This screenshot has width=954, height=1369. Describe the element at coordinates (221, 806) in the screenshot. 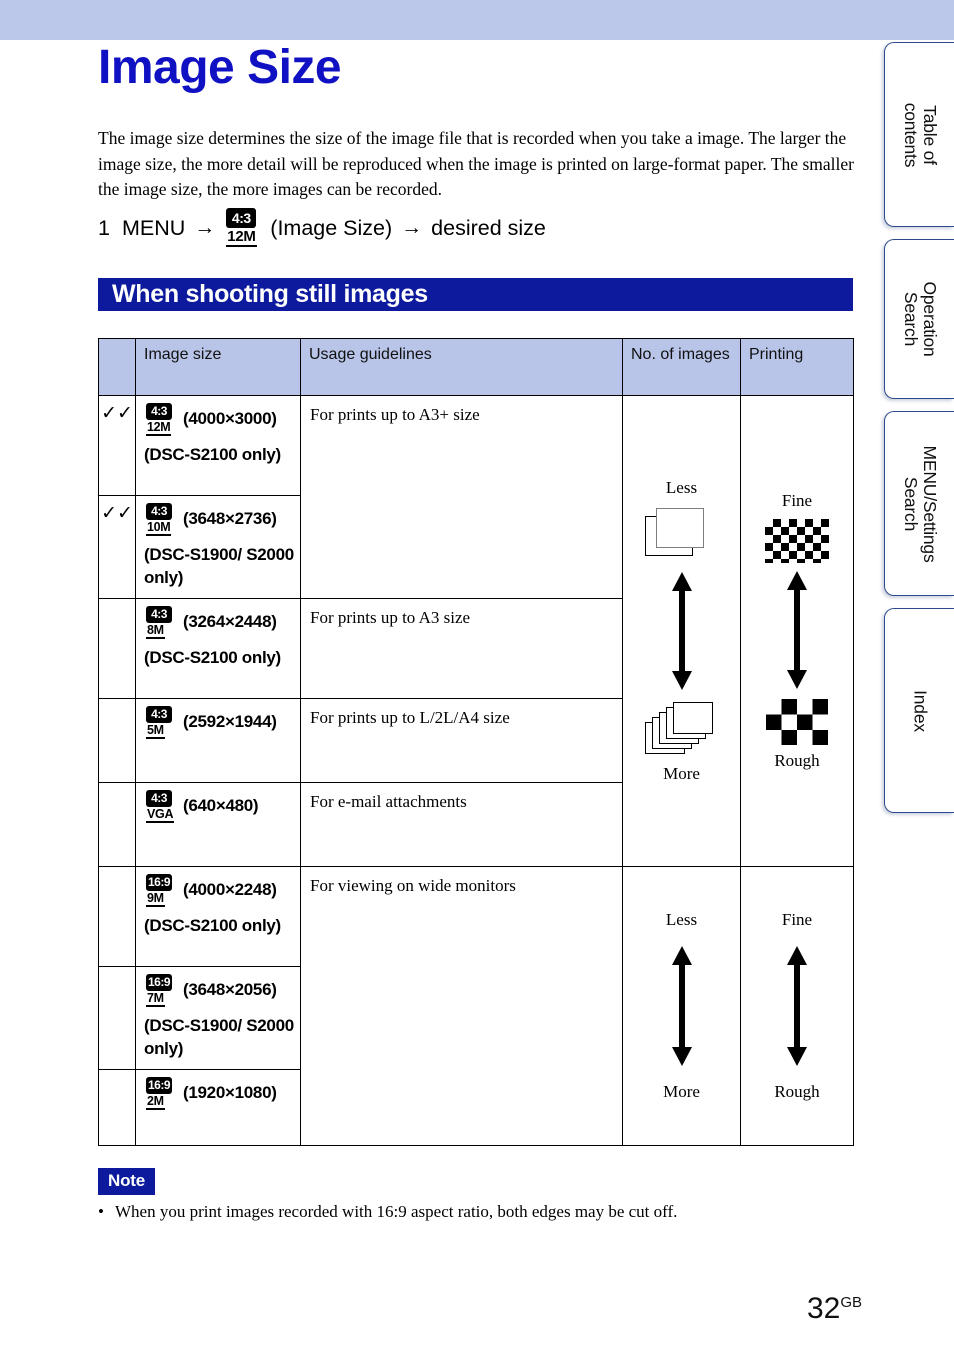

I see `pixel-dimensions: (640×480)` at that location.